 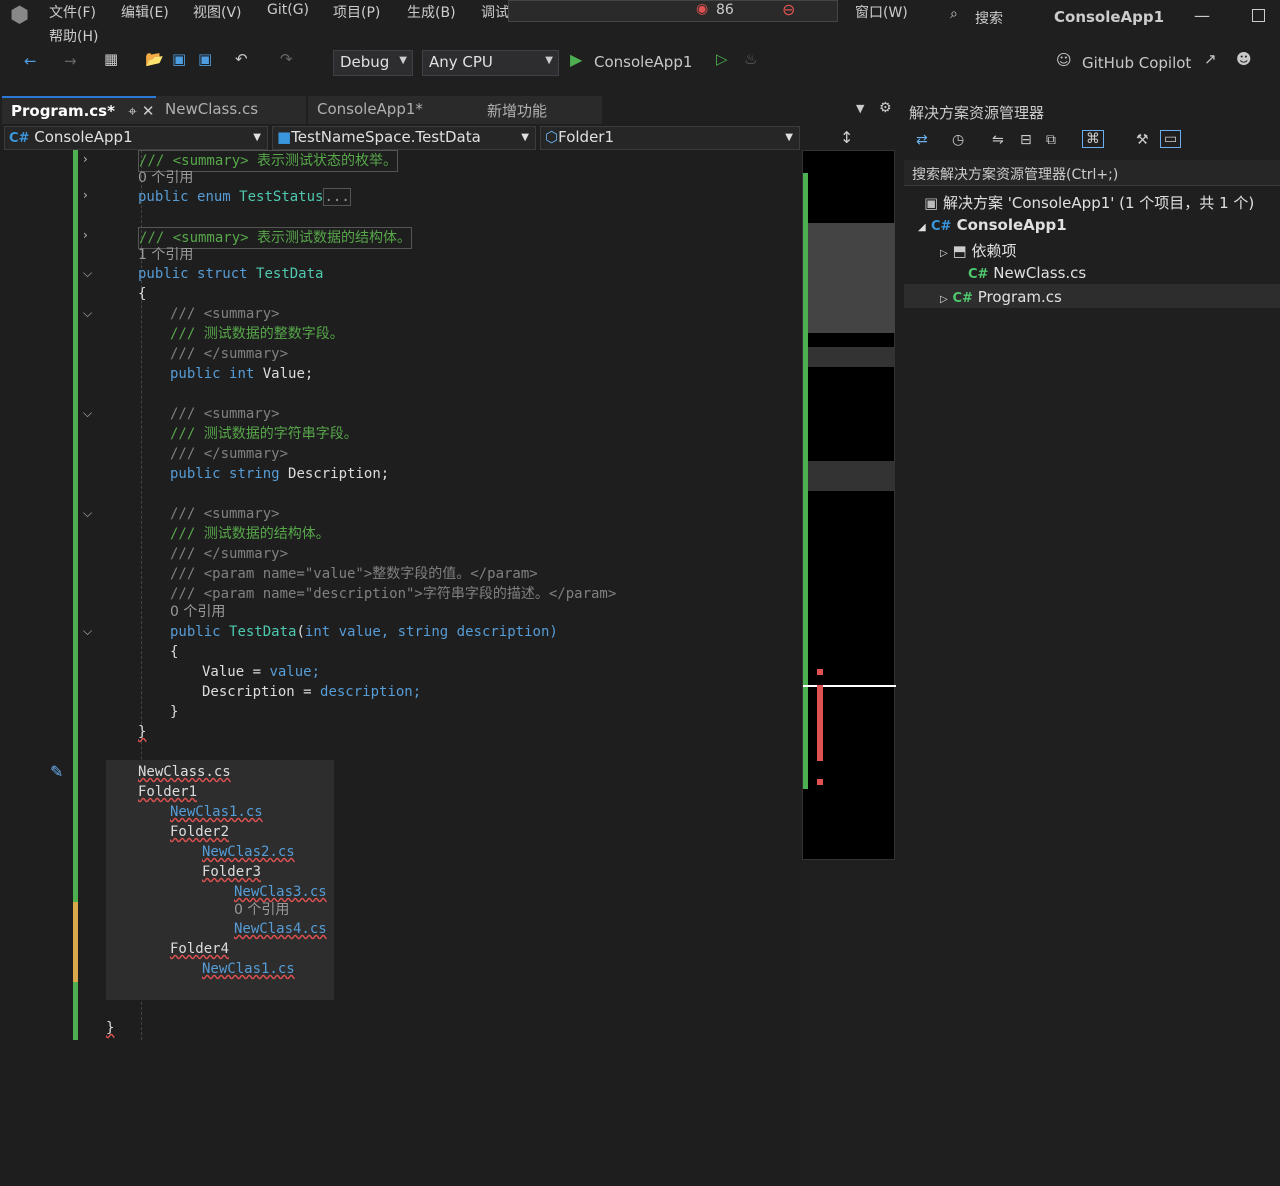 What do you see at coordinates (132, 111) in the screenshot?
I see `pin-icon: ⌖` at bounding box center [132, 111].